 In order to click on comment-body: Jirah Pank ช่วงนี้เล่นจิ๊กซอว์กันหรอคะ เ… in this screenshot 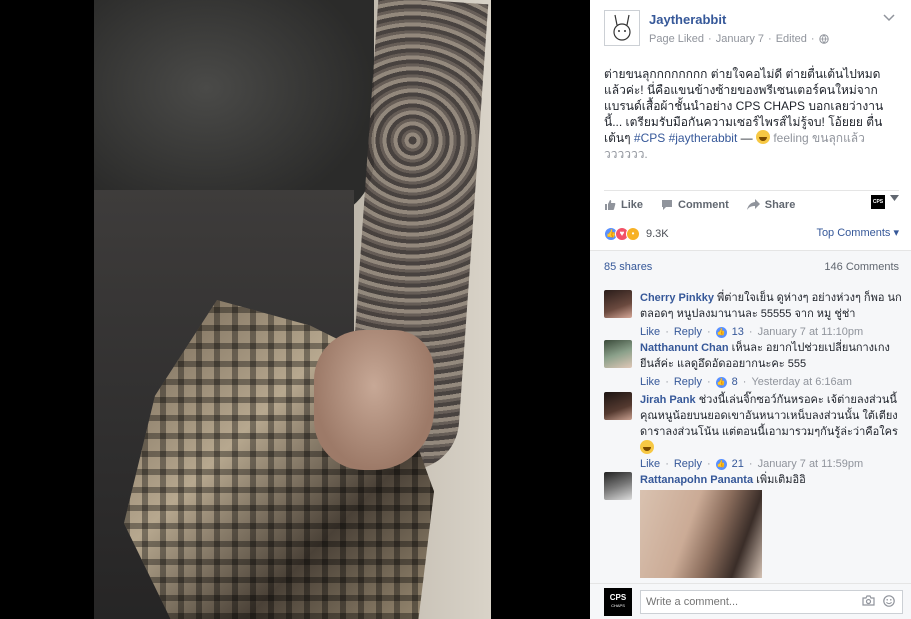, I will do `click(771, 424)`.